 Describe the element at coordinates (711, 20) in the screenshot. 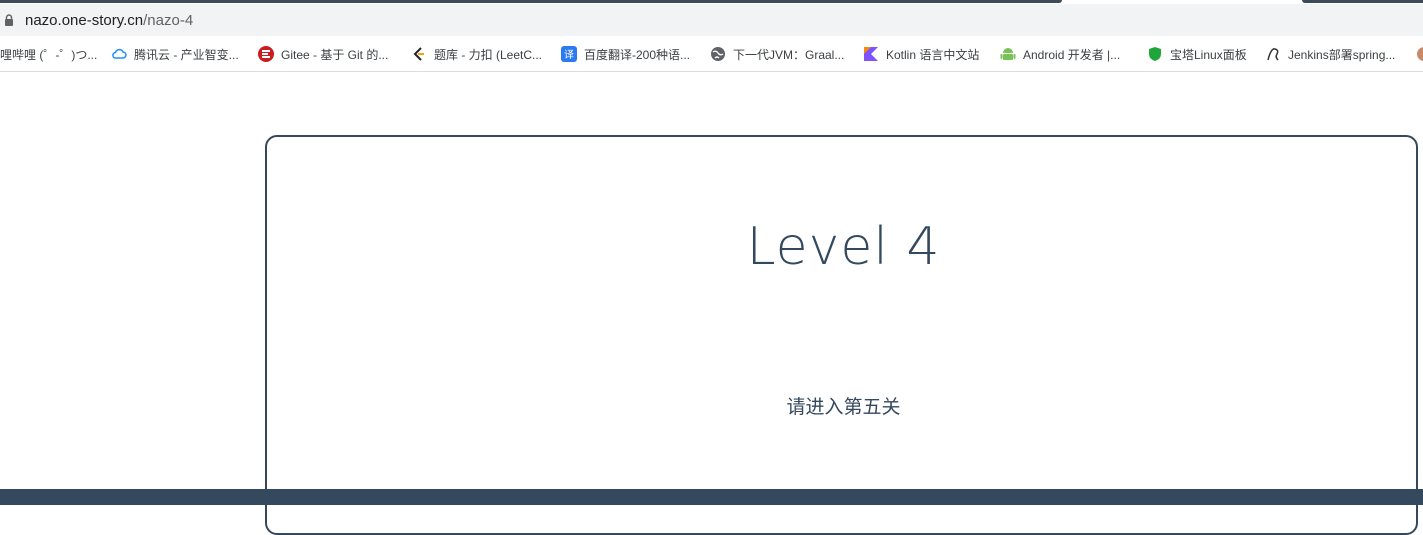

I see `address-bar: nazo.one-story.cn/nazo-4` at that location.